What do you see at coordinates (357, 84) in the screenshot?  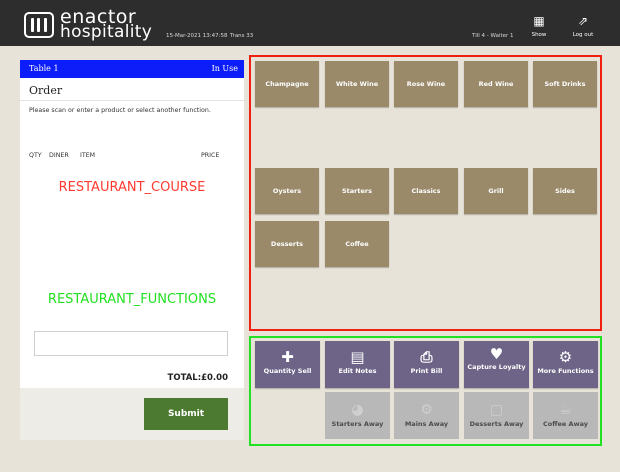 I see `product-button-white-wine: White Wine` at bounding box center [357, 84].